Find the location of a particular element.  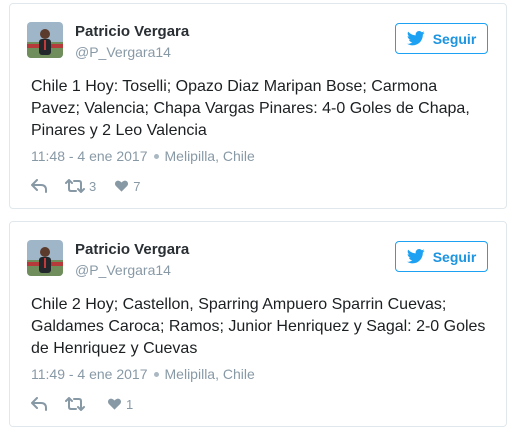

tweet-actions: 1 is located at coordinates (91, 404).